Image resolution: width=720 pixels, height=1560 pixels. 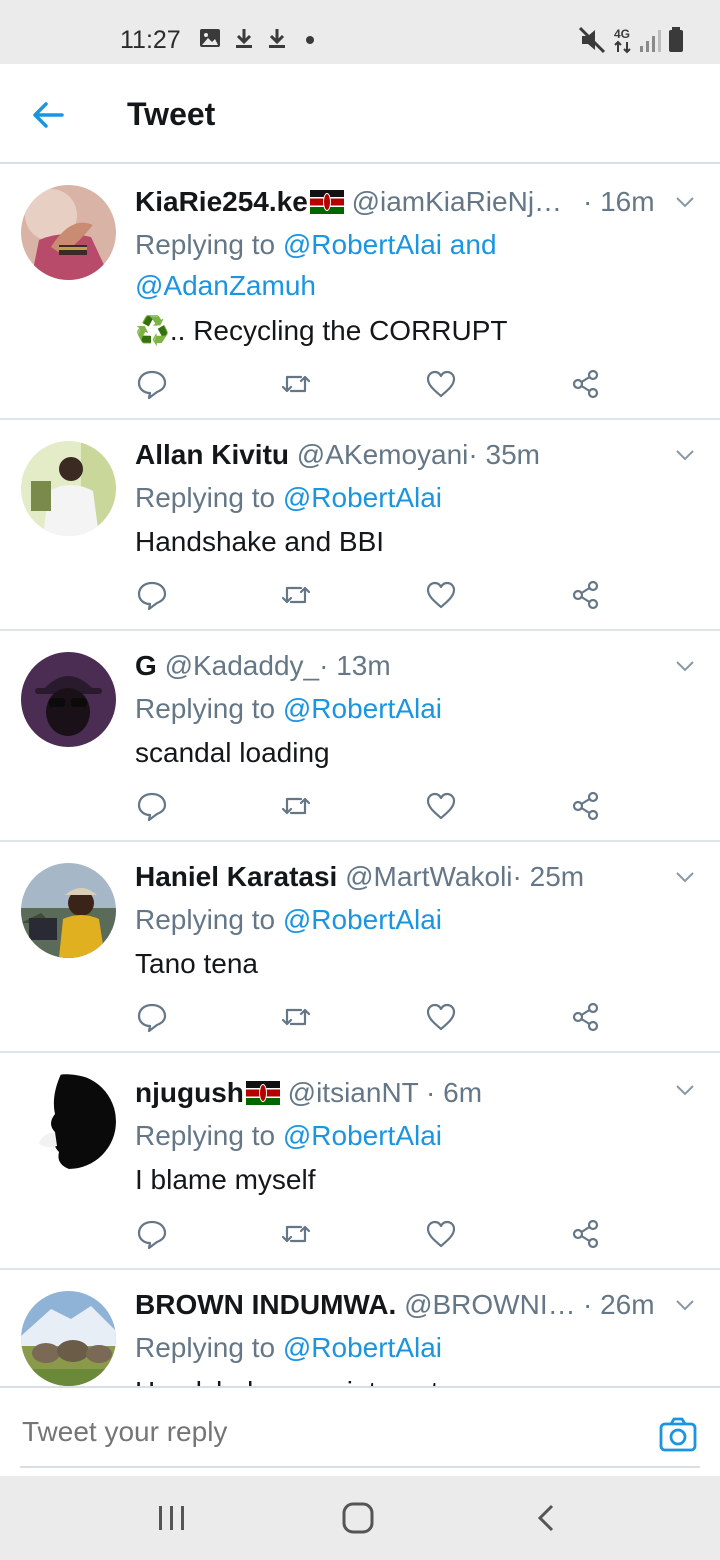 What do you see at coordinates (678, 1434) in the screenshot?
I see `camera-icon` at bounding box center [678, 1434].